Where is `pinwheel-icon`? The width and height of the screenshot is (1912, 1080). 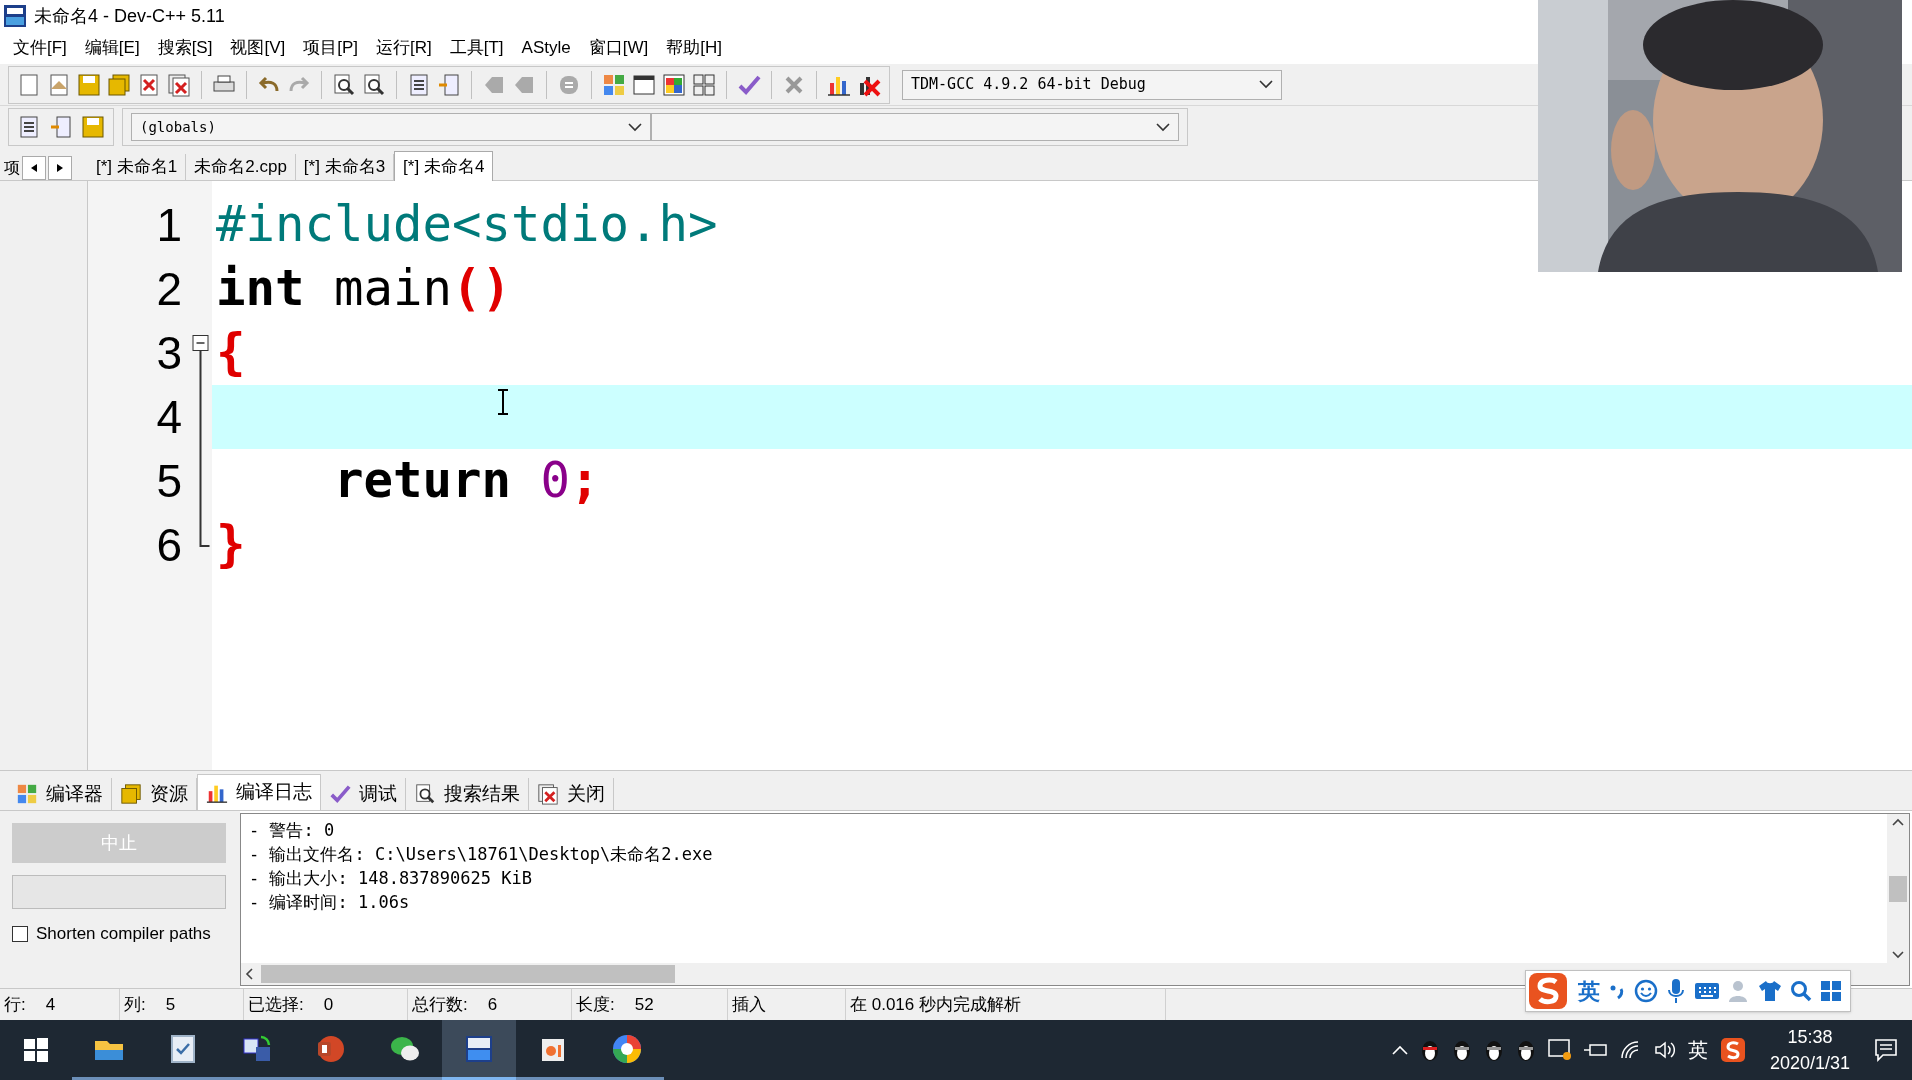 pinwheel-icon is located at coordinates (627, 1048).